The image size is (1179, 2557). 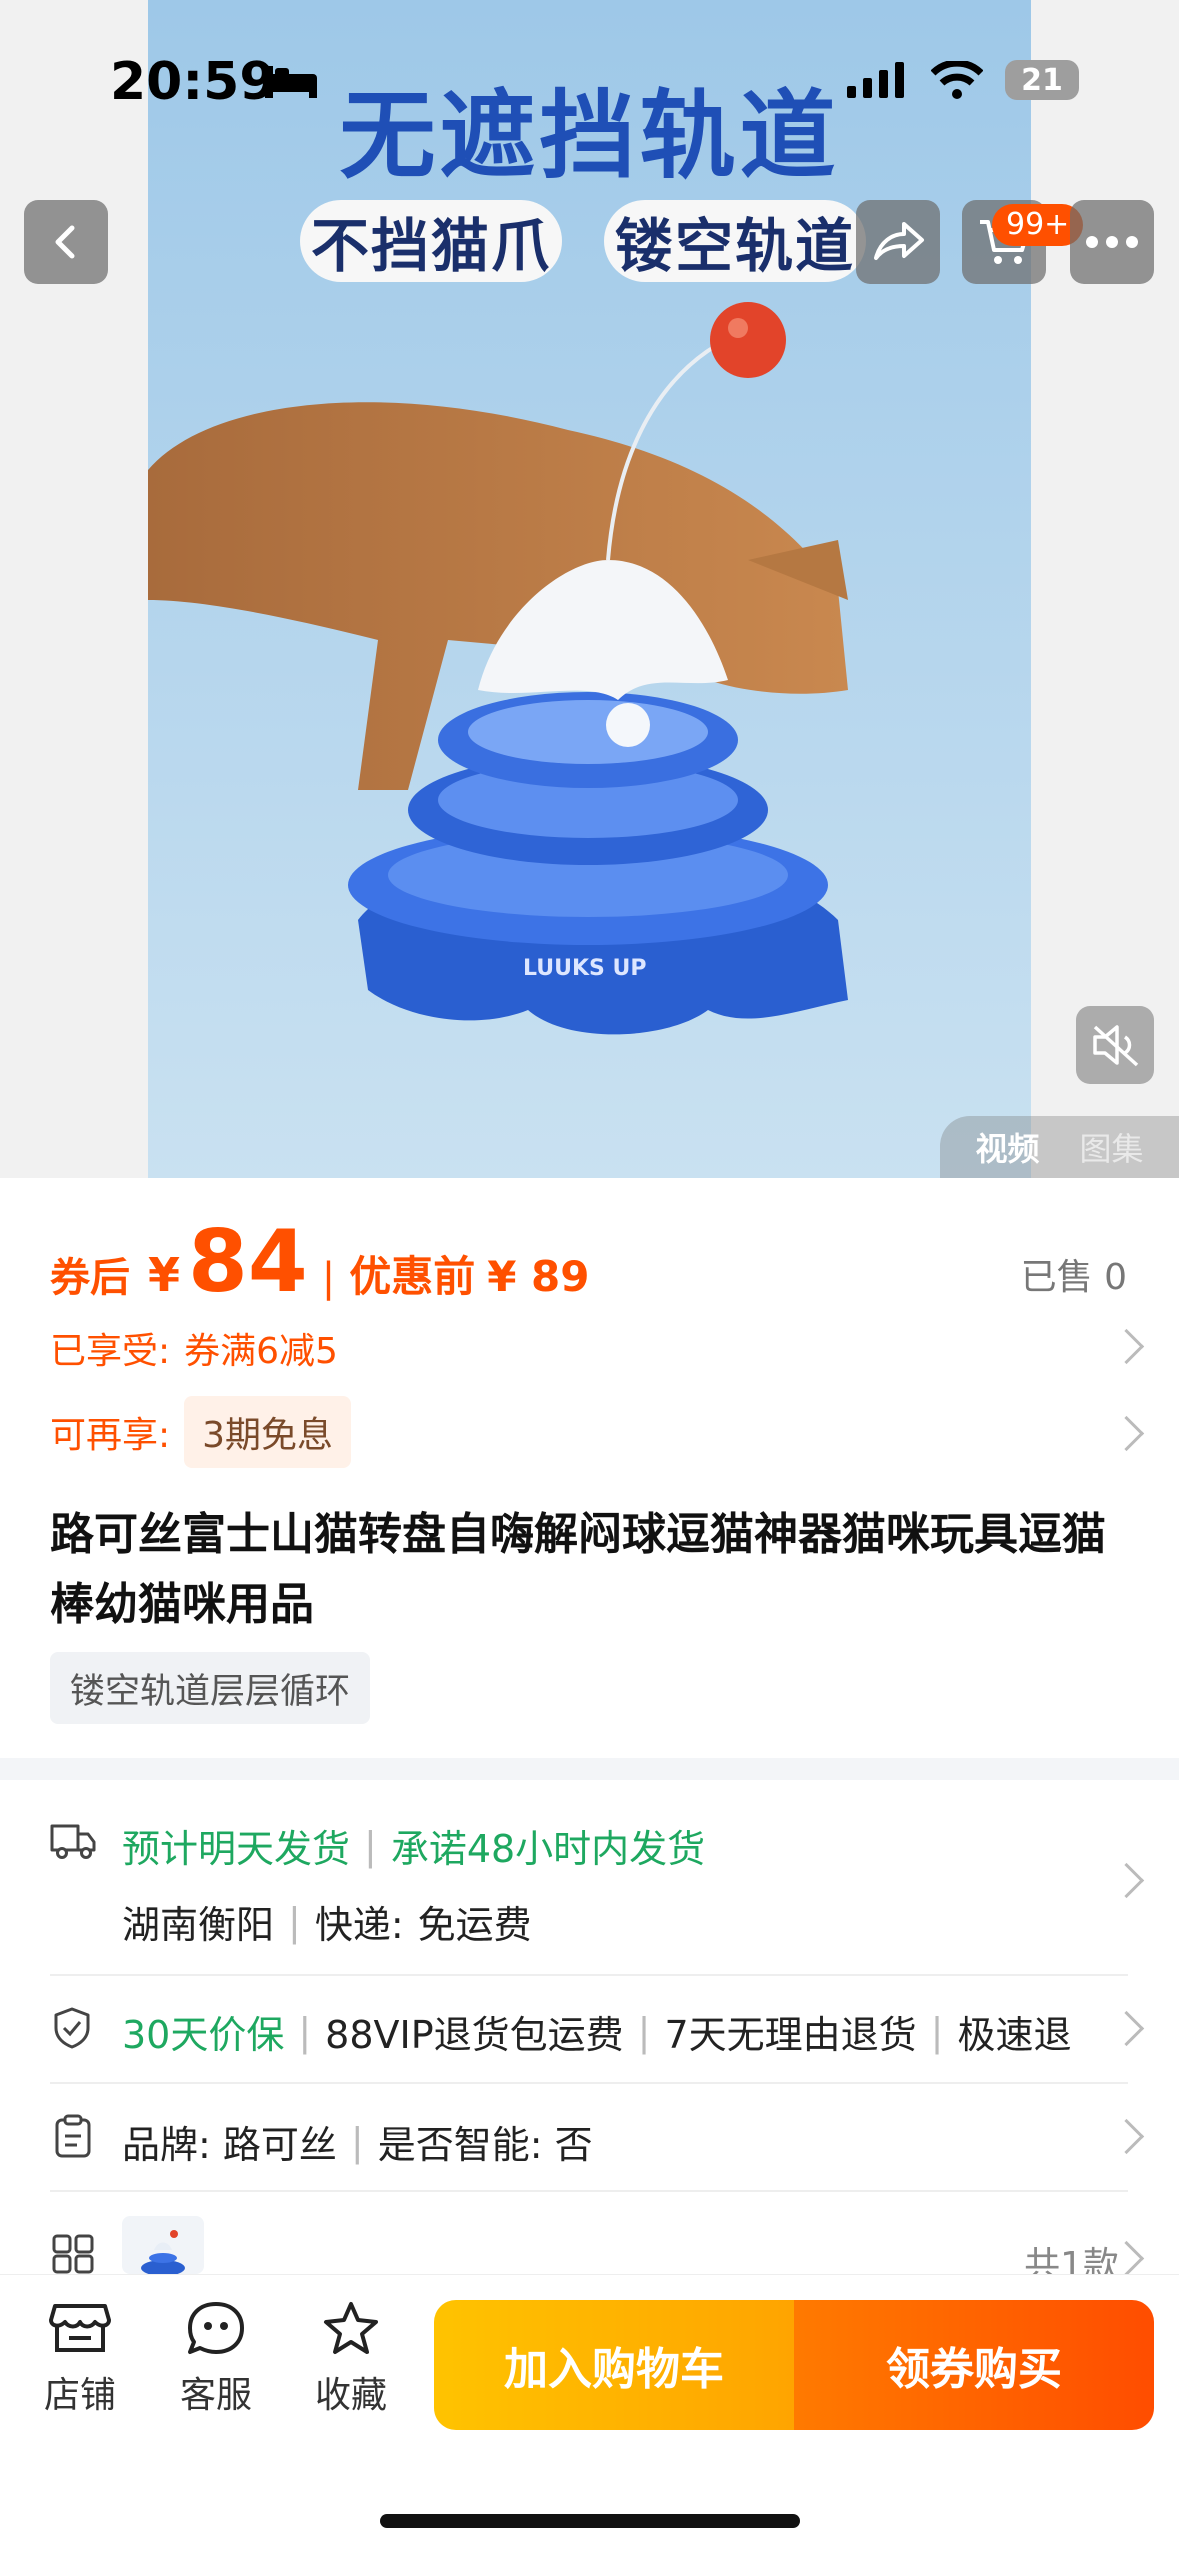 What do you see at coordinates (236, 1849) in the screenshot?
I see `shipping-eta: 预计明天发货` at bounding box center [236, 1849].